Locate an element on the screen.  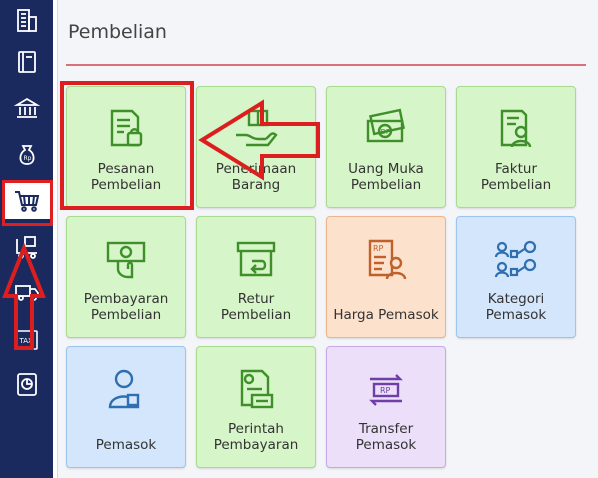
sidebar-item-reports is located at coordinates (27, 384).